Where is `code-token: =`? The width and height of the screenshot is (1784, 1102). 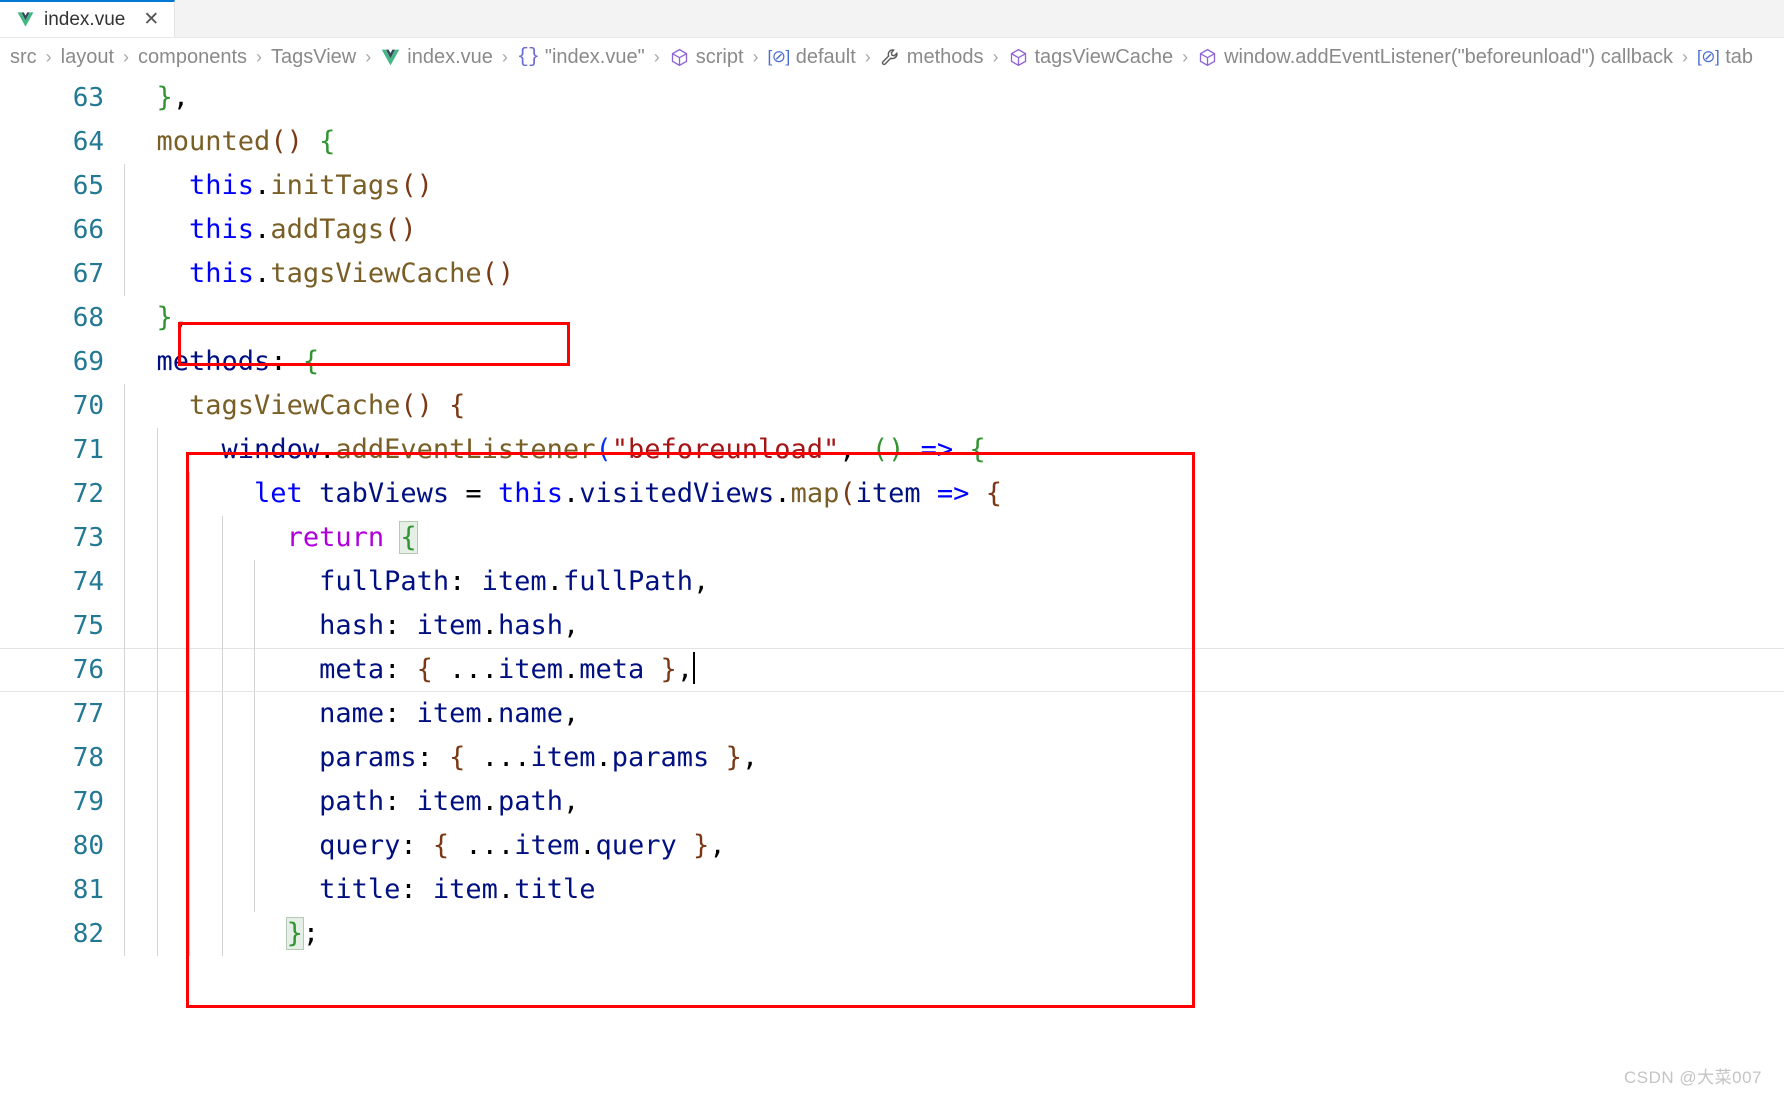 code-token: = is located at coordinates (473, 493).